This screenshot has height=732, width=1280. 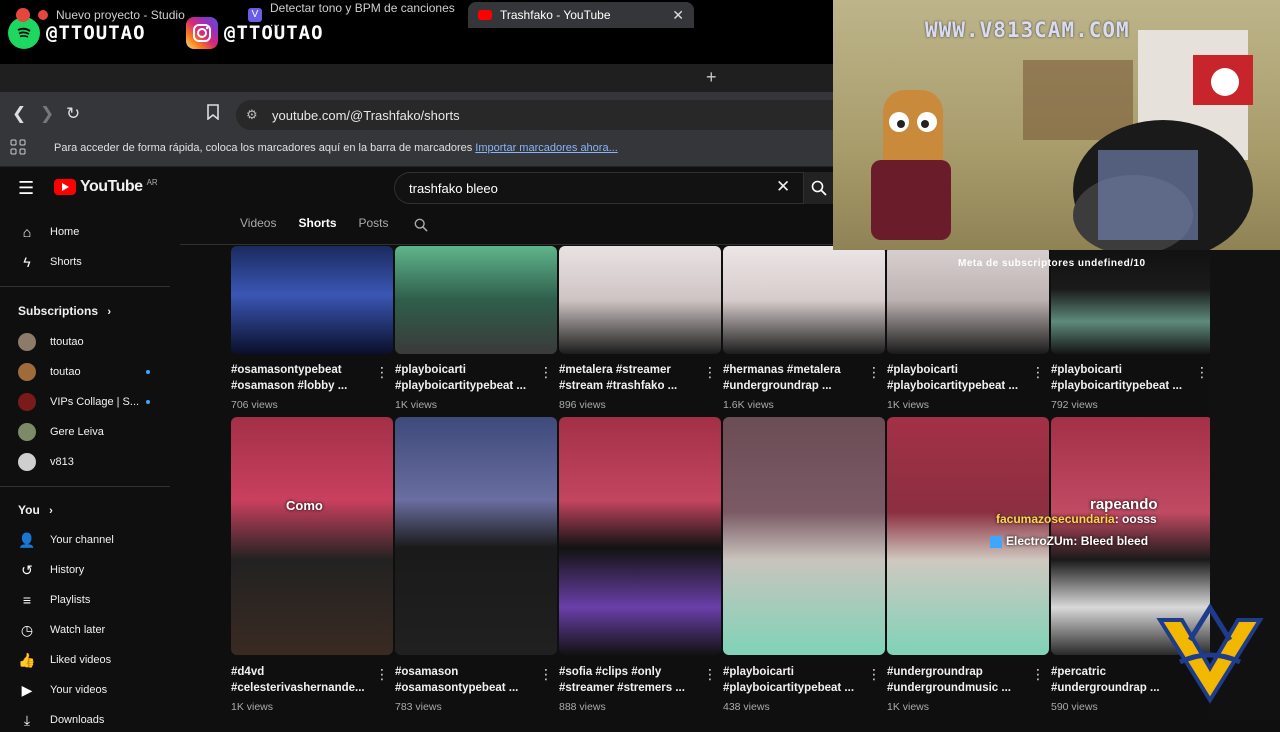 I want to click on sidebar-item-shorts: ϟ Shorts, so click(x=50, y=262).